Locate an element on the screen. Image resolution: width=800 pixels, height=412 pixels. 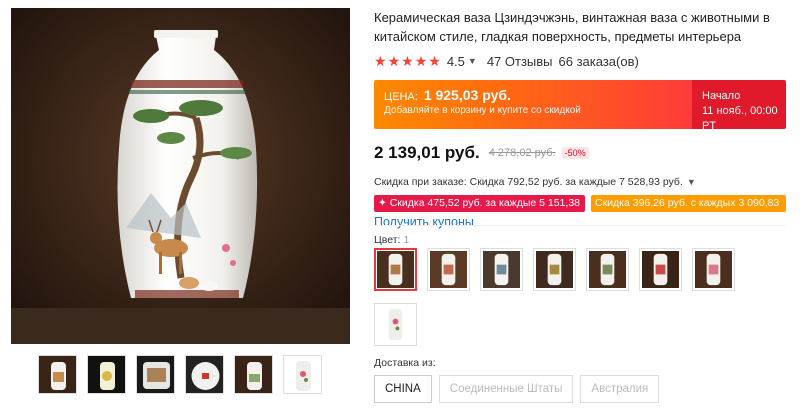
original-price: 4 278,02 руб. is located at coordinates (522, 153).